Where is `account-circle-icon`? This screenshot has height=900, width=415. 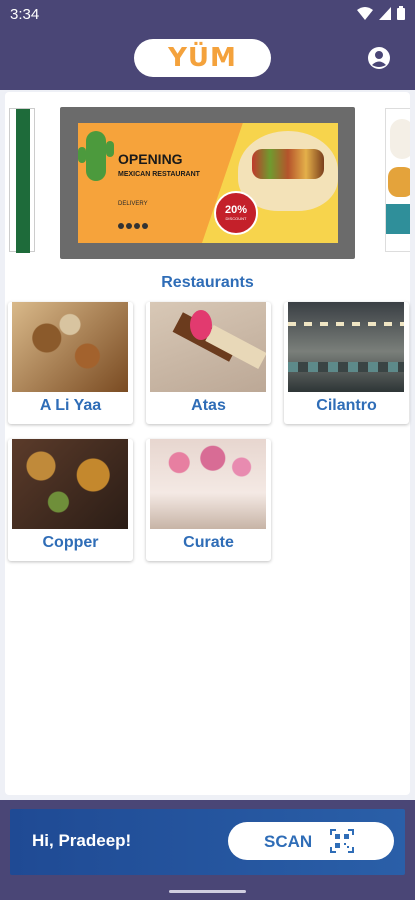 account-circle-icon is located at coordinates (379, 58).